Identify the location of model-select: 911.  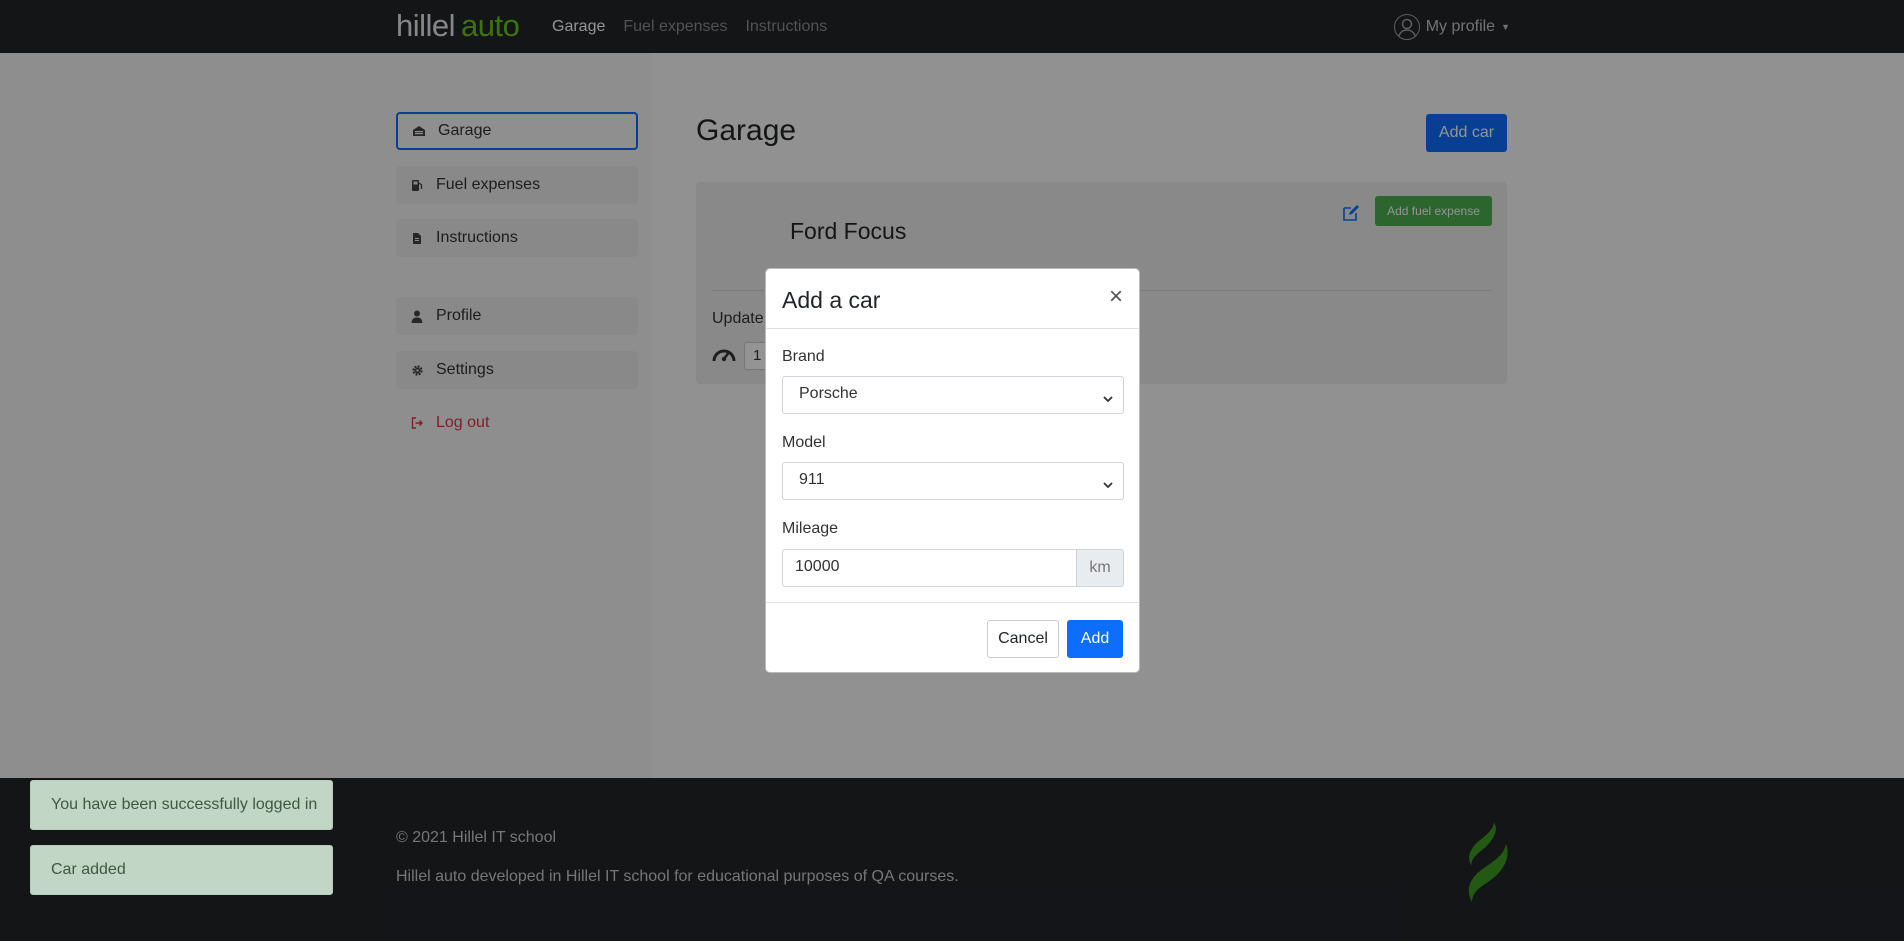
(953, 481).